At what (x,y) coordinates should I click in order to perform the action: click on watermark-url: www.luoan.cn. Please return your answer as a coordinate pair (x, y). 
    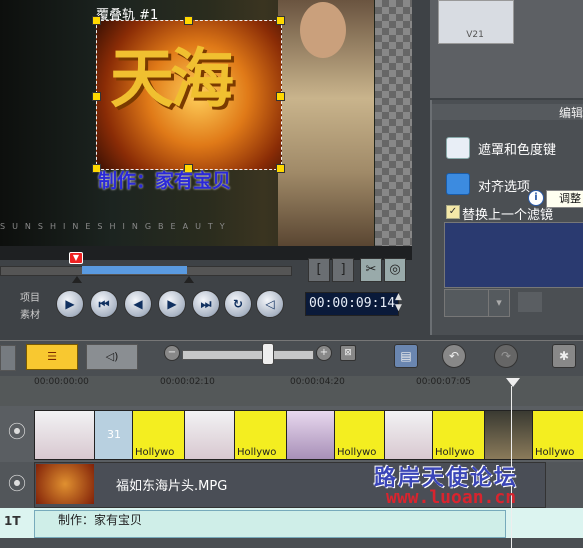
    Looking at the image, I should click on (451, 497).